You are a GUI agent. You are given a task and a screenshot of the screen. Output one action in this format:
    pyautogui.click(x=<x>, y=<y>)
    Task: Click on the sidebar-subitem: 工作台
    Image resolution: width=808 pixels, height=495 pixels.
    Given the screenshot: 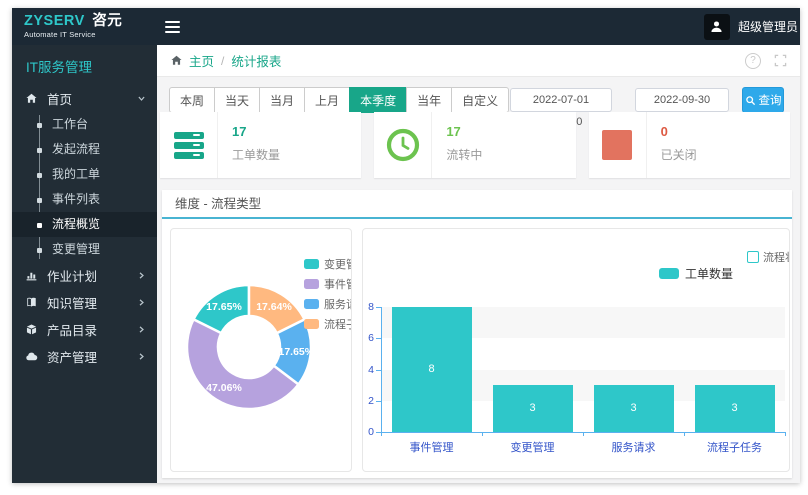 What is the action you would take?
    pyautogui.click(x=84, y=124)
    